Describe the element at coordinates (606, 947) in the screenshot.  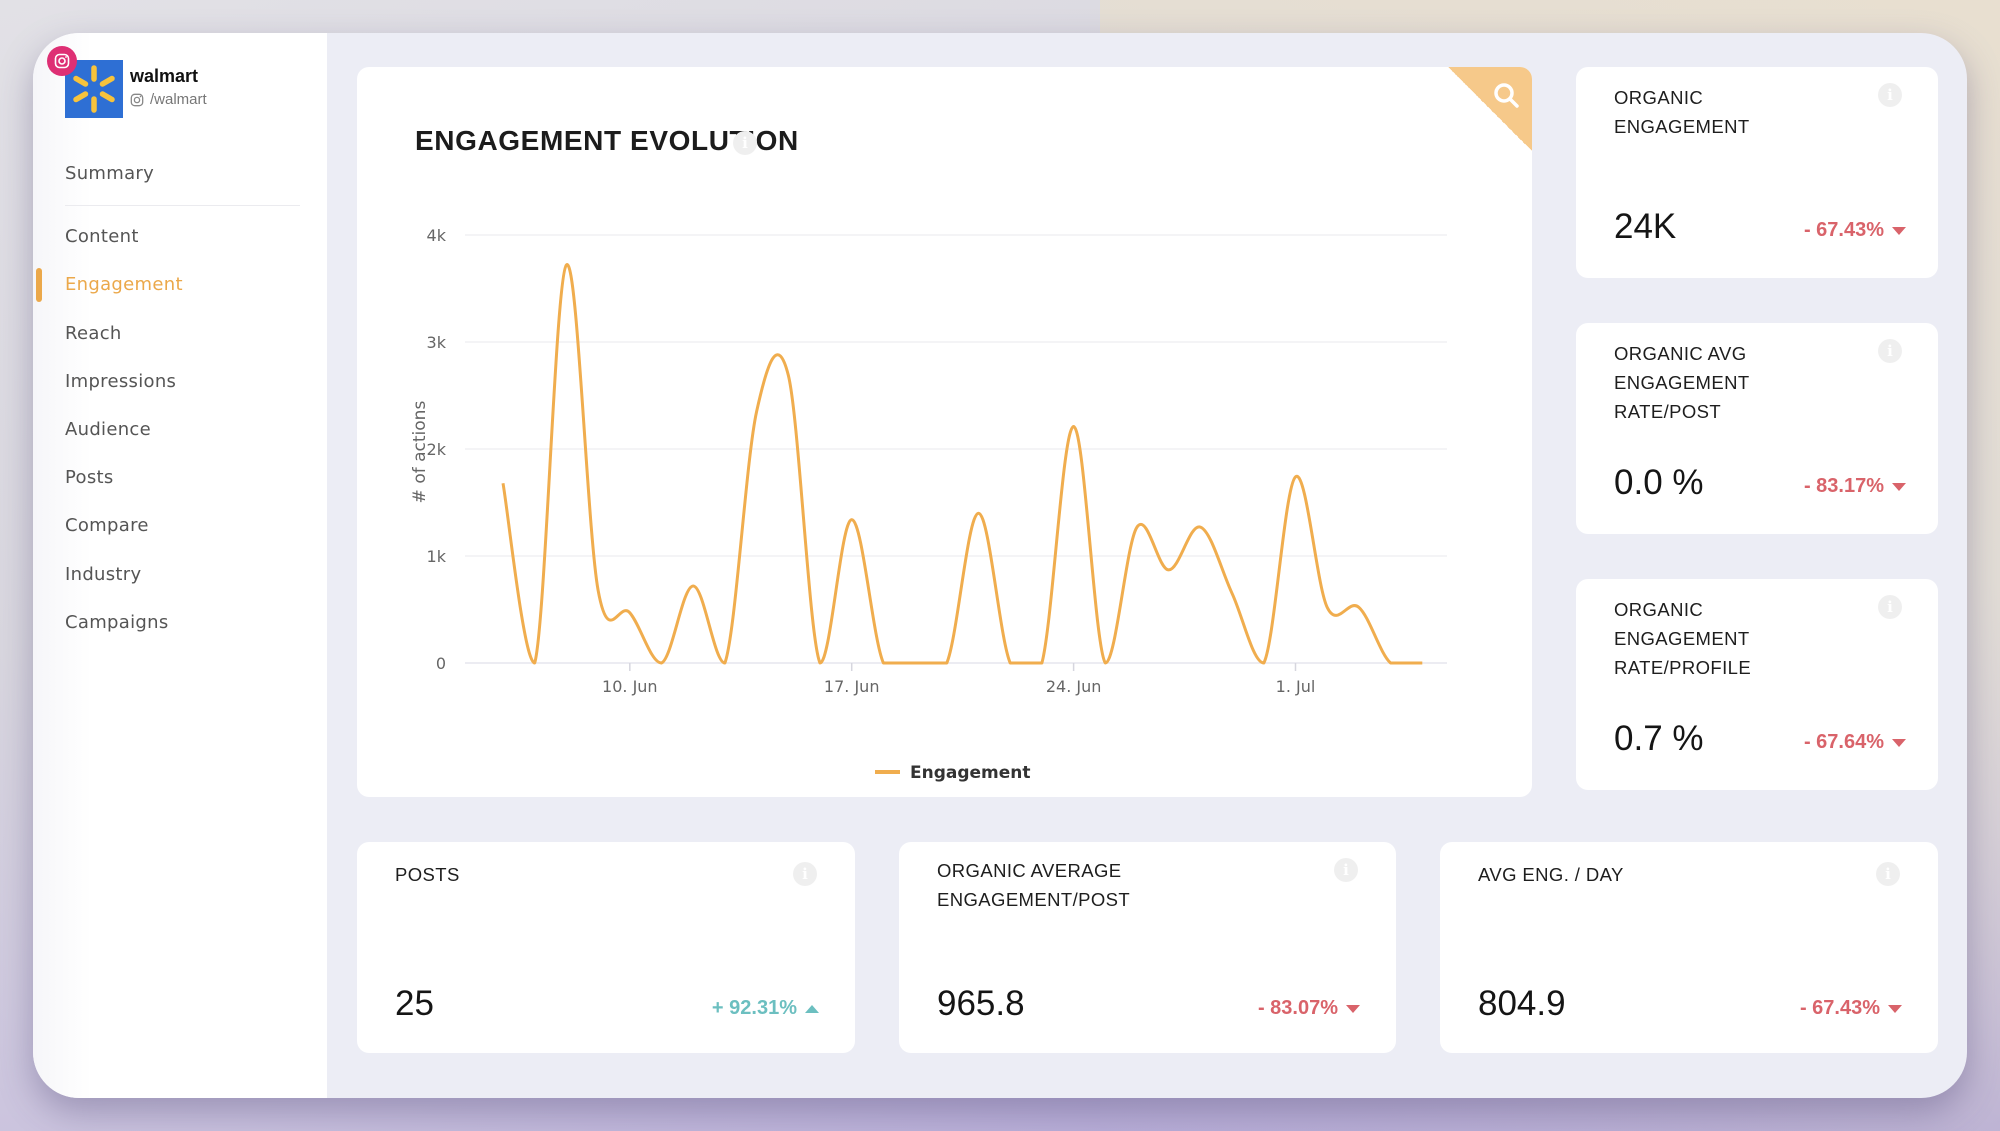
I see `kpi-card-posts: POSTS i 25 + 92.31%` at that location.